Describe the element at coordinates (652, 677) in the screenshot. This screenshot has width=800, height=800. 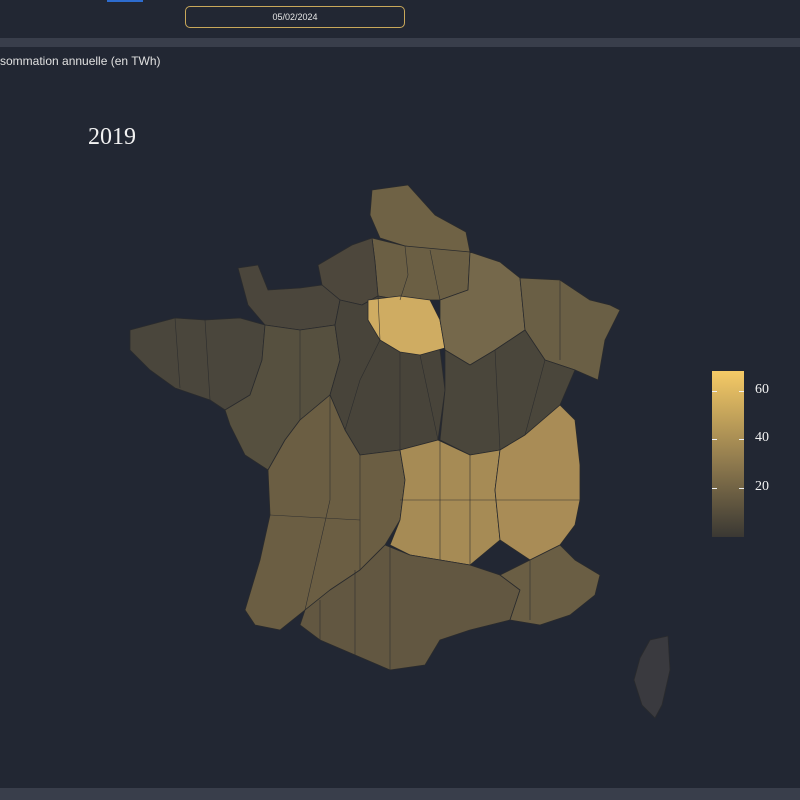
I see `region-corse` at that location.